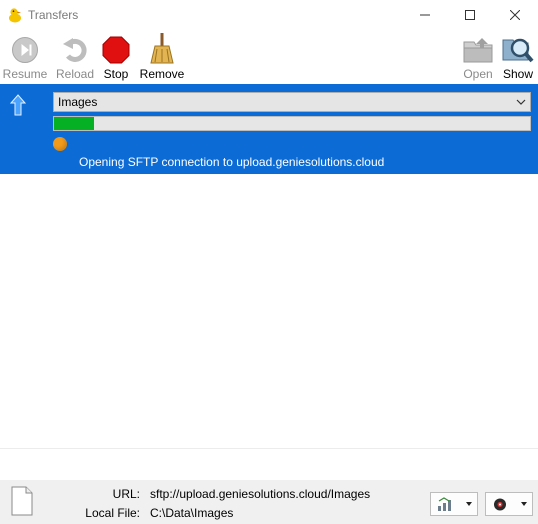  I want to click on bandwidth-icon, so click(446, 506).